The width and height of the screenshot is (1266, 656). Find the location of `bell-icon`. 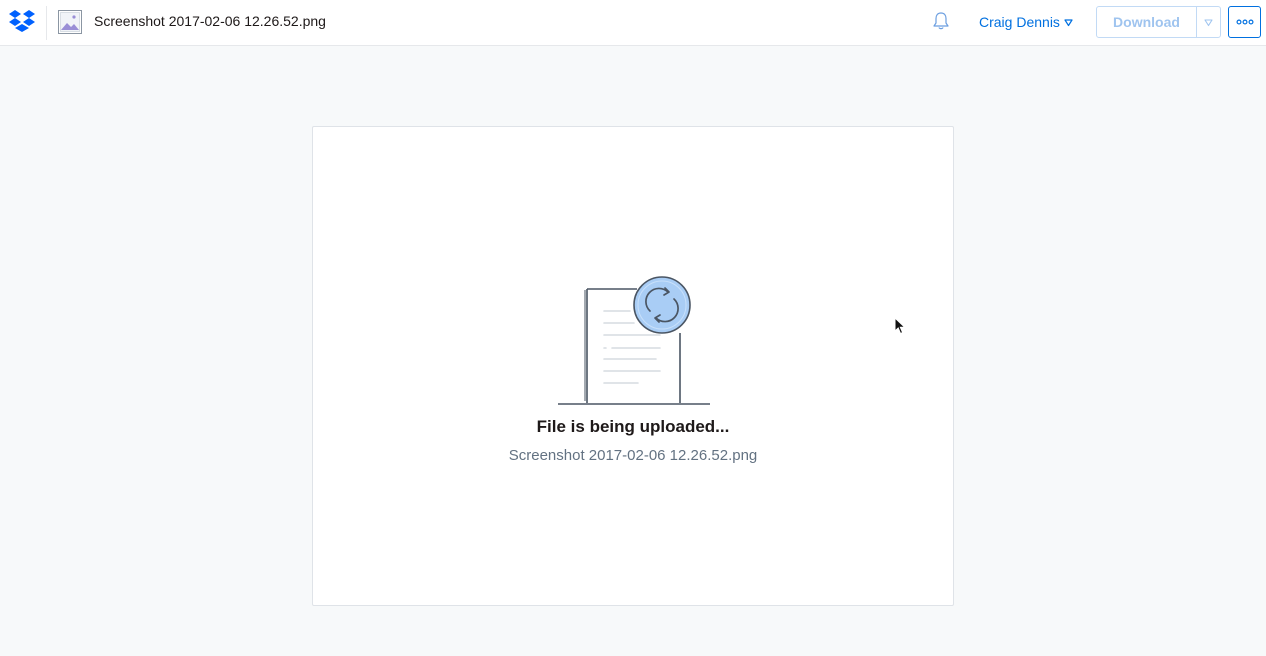

bell-icon is located at coordinates (941, 21).